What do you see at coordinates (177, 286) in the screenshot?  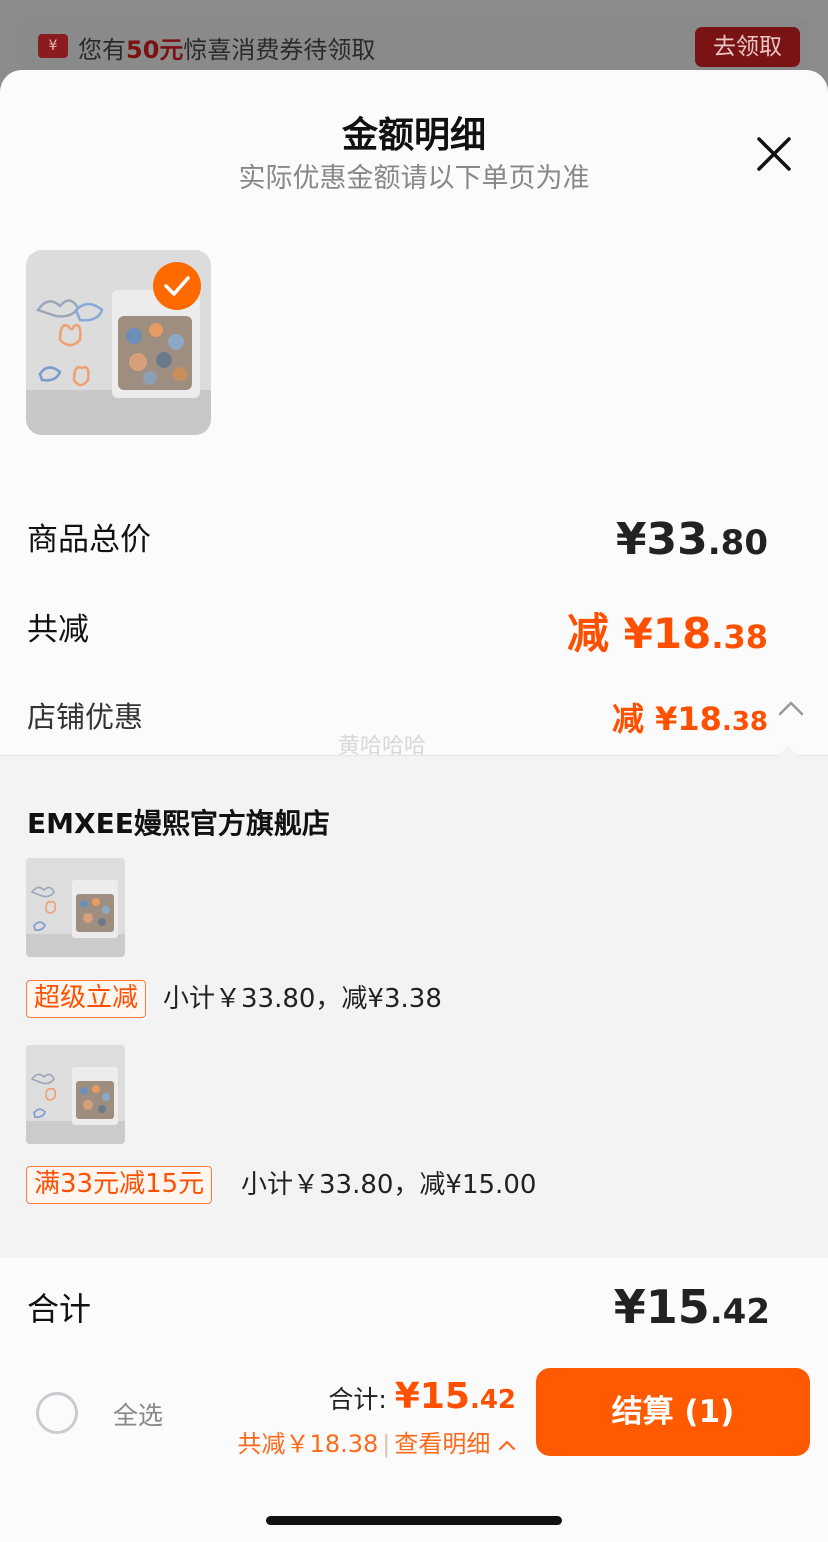 I see `selected-check-icon` at bounding box center [177, 286].